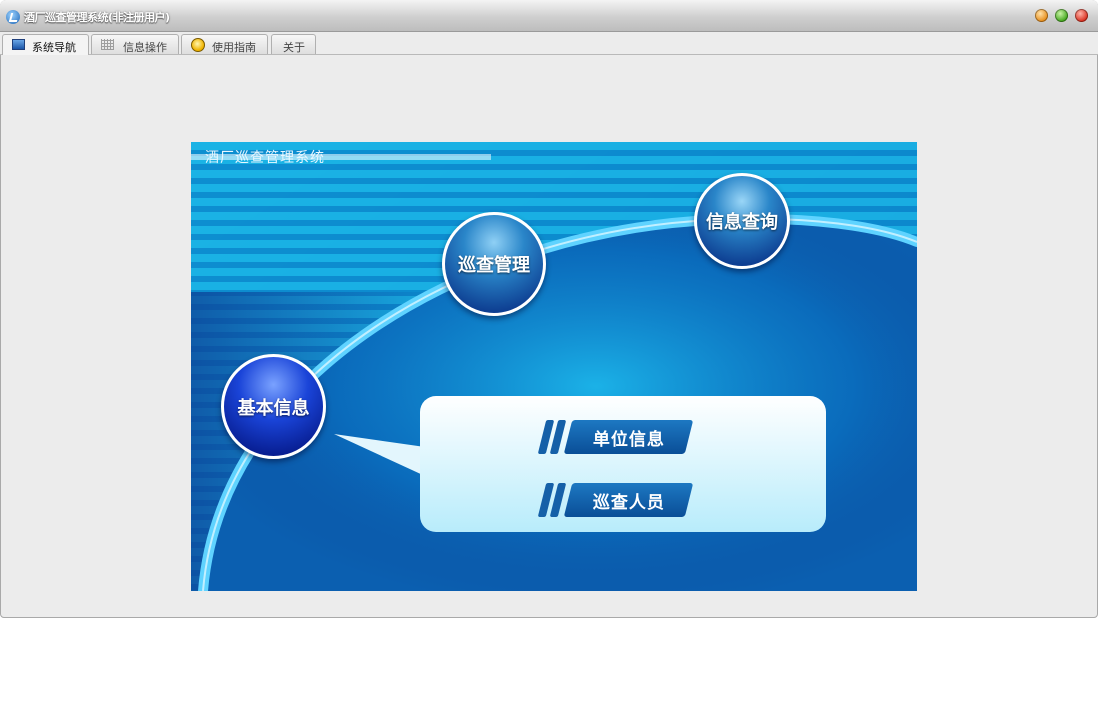  I want to click on tab-info-operation: 信息操作, so click(135, 44).